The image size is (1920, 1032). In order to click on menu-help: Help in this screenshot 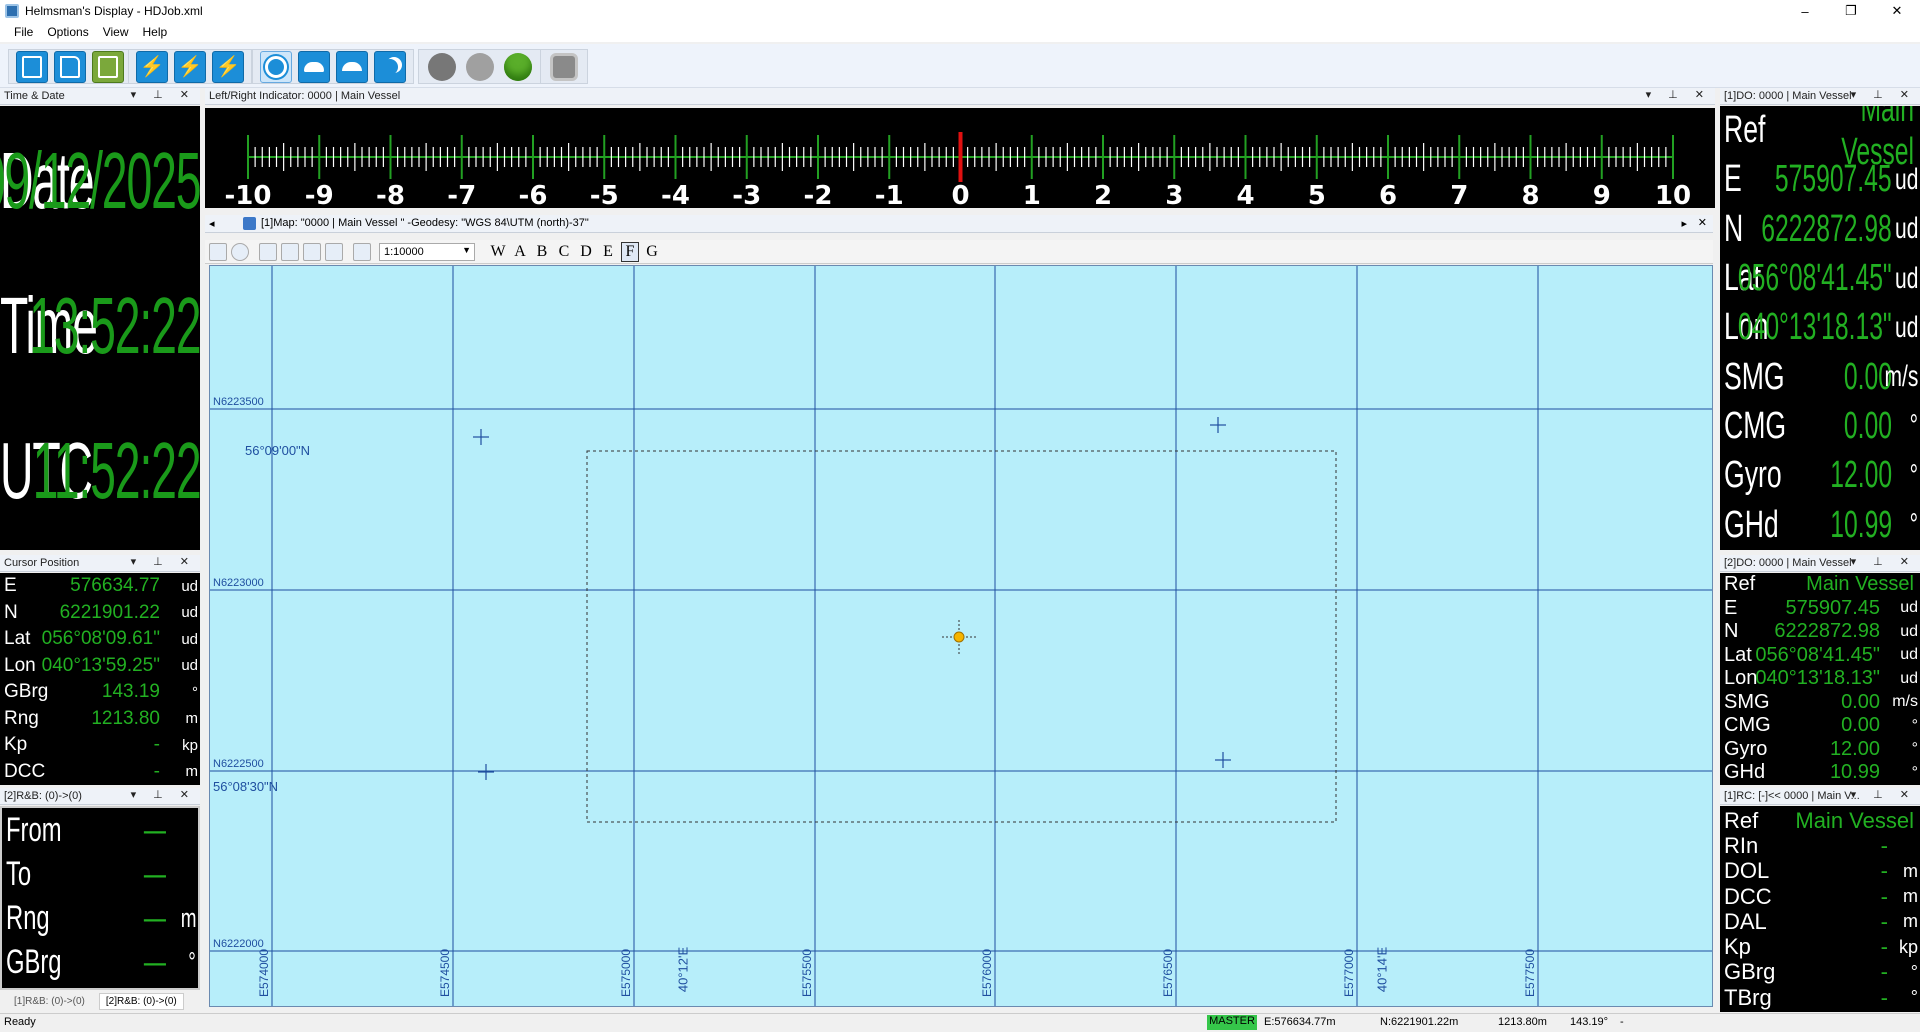, I will do `click(155, 32)`.